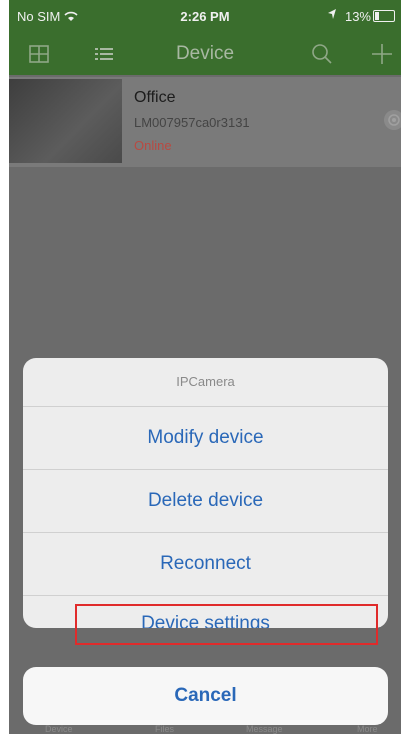 The image size is (413, 734). What do you see at coordinates (192, 122) in the screenshot?
I see `device-id: LM007957ca0r3131` at bounding box center [192, 122].